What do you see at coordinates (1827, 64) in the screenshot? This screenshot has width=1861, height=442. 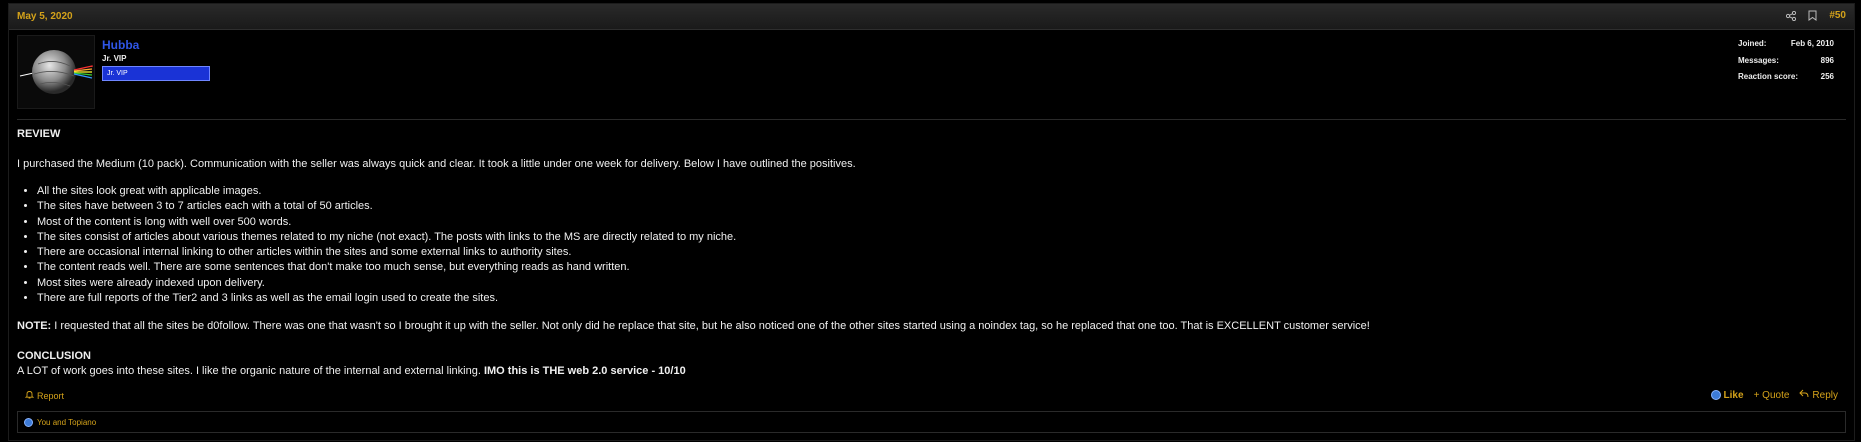 I see `stat-value: 896` at bounding box center [1827, 64].